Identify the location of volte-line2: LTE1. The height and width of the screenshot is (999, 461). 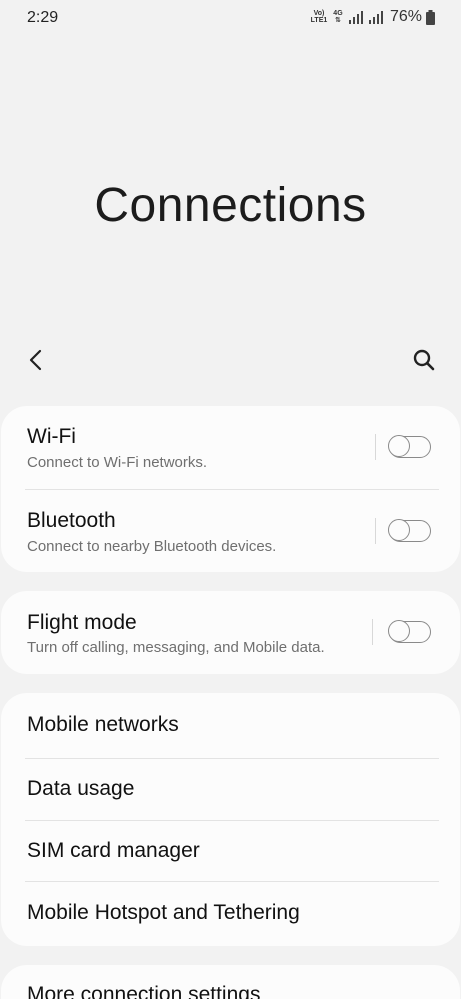
(319, 20).